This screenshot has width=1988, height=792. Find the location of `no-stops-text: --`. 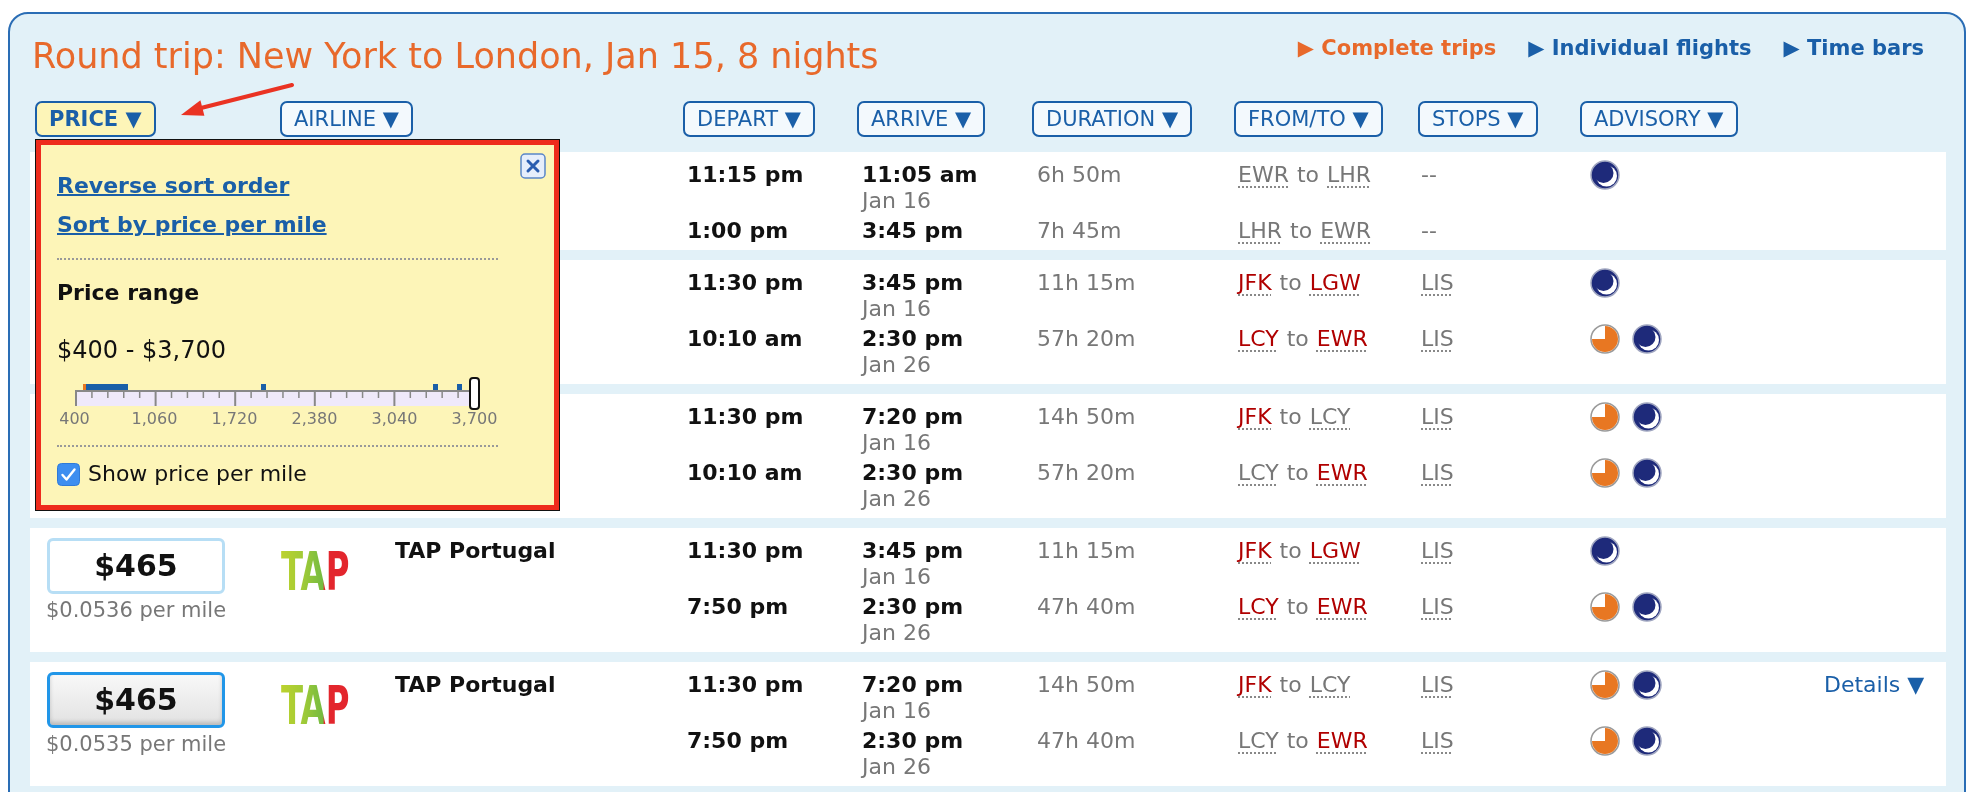

no-stops-text: -- is located at coordinates (1429, 175).